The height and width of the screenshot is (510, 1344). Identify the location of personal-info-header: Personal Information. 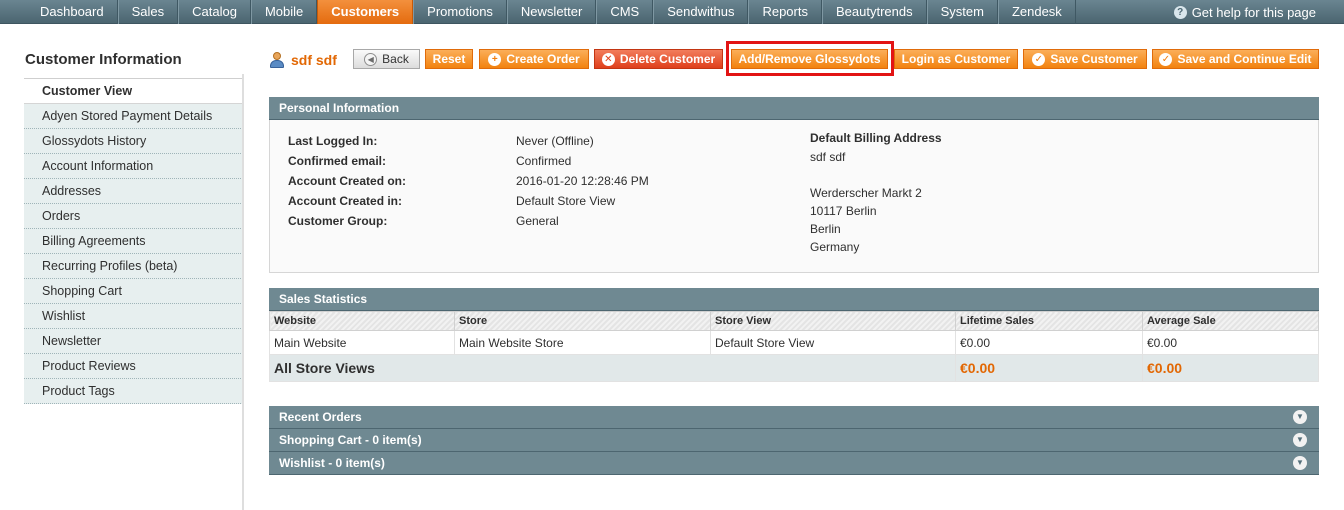
(794, 108).